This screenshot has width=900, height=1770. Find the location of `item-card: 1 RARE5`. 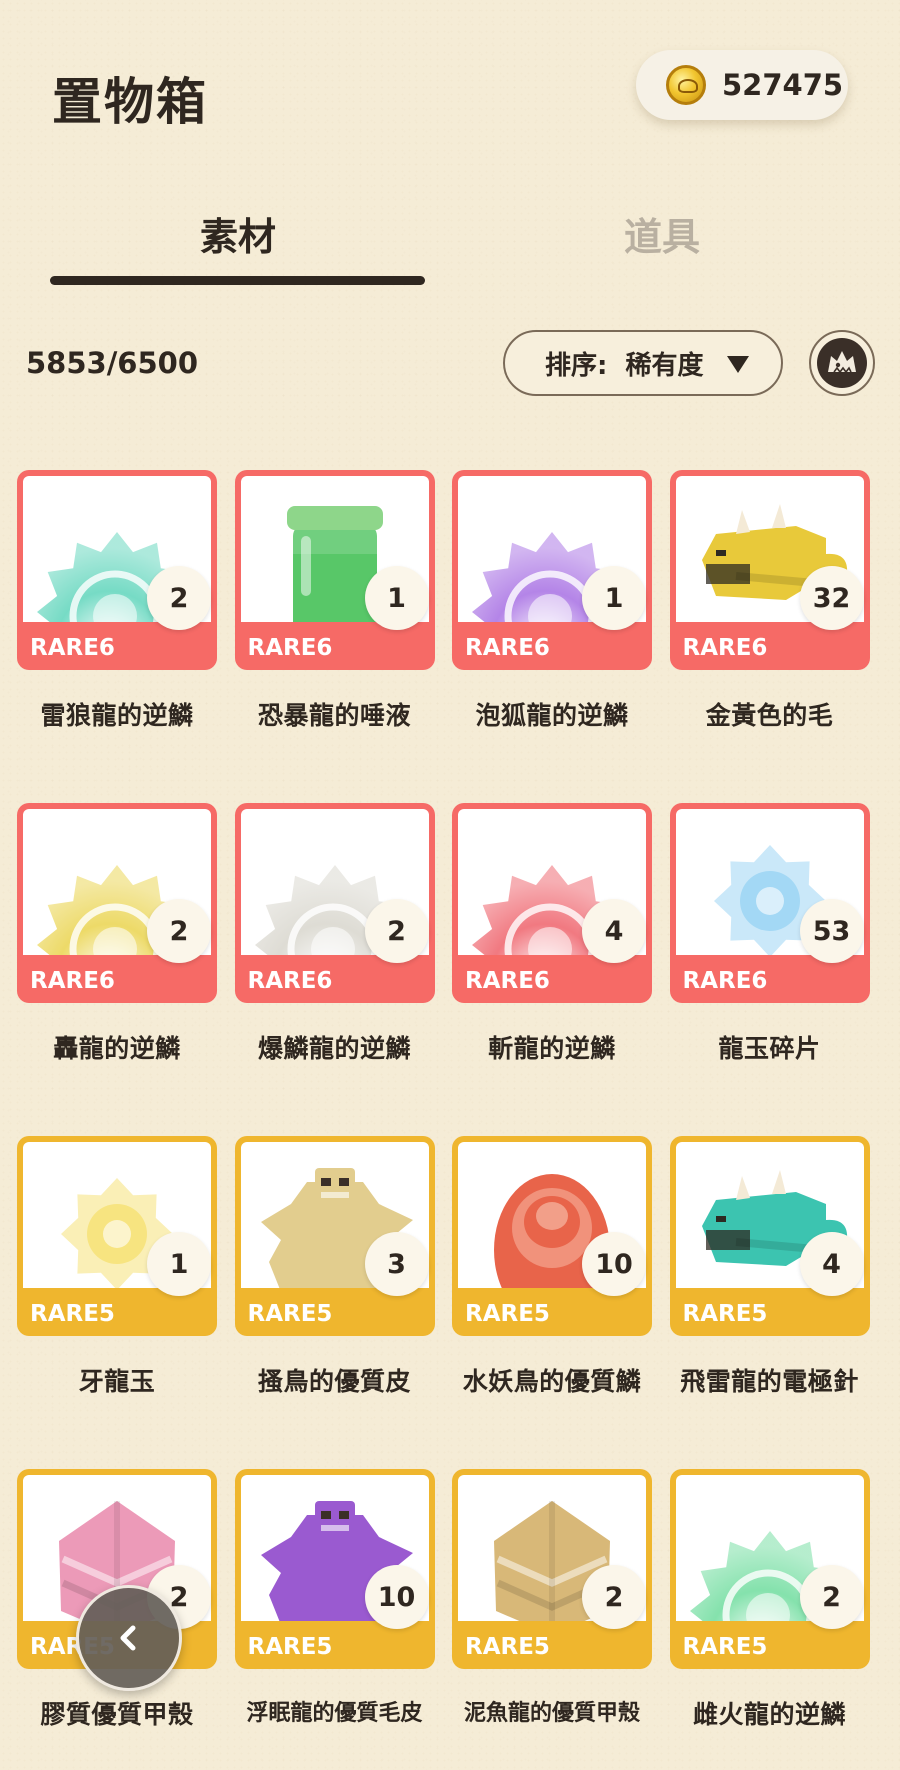

item-card: 1 RARE5 is located at coordinates (117, 1236).